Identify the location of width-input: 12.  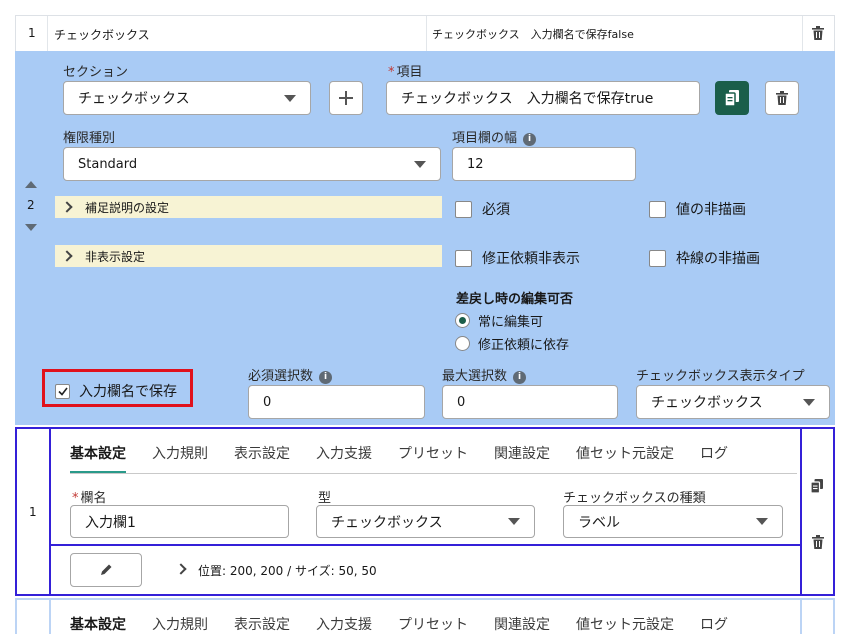
(544, 164).